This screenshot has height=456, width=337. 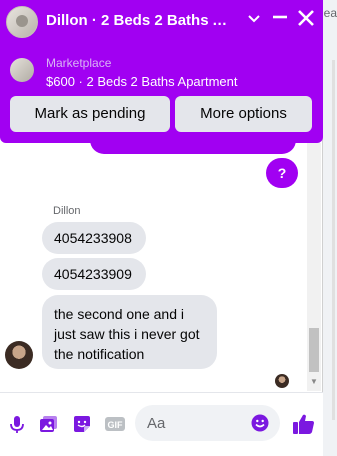 I want to click on background-page-text: ea, so click(x=330, y=13).